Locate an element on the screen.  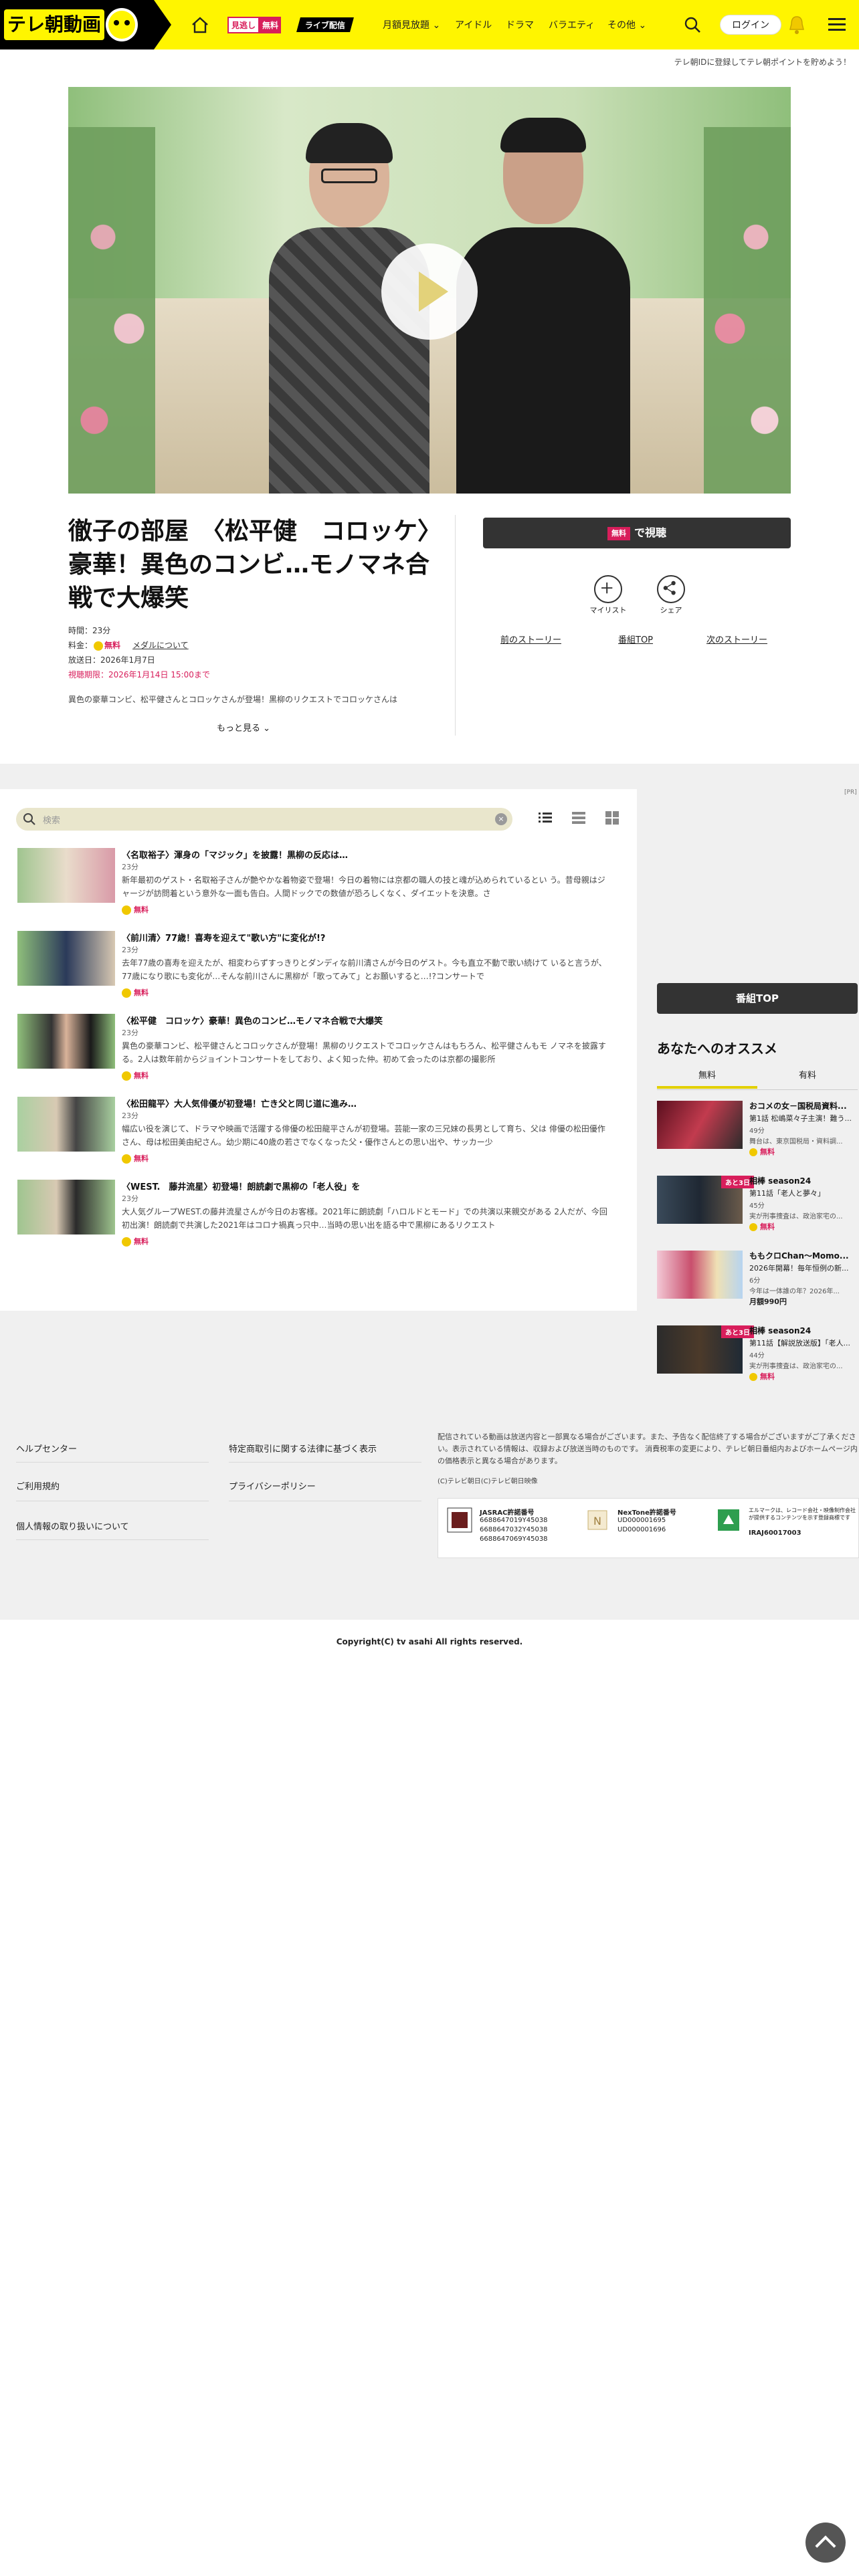
login-button: ログイン is located at coordinates (750, 25).